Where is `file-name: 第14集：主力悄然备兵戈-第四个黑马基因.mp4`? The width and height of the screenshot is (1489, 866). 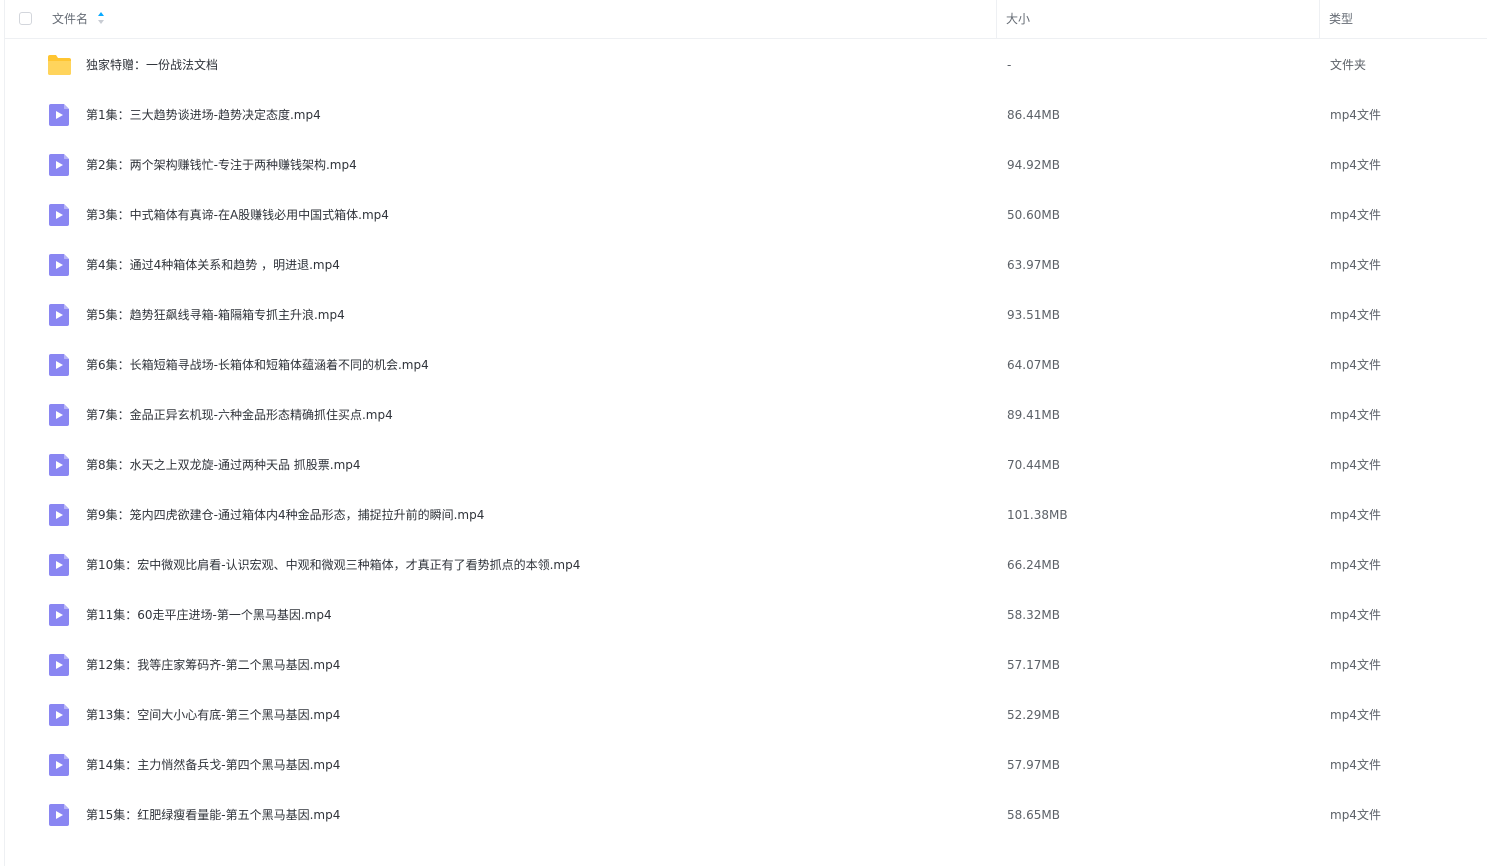
file-name: 第14集：主力悄然备兵戈-第四个黑马基因.mp4 is located at coordinates (213, 765).